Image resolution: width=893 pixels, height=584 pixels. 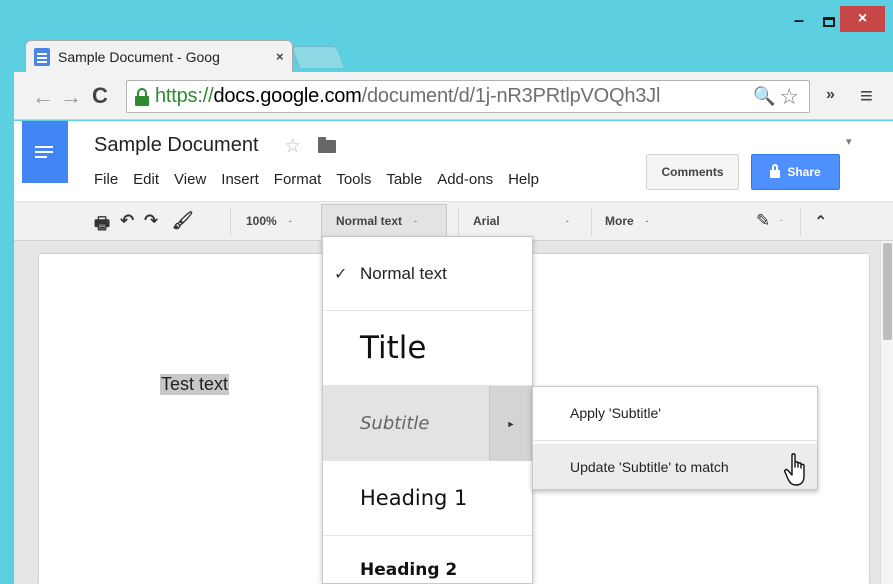 I want to click on url-path: /document/d/1j-nR3PRtlpVOQh3Jl, so click(x=511, y=96).